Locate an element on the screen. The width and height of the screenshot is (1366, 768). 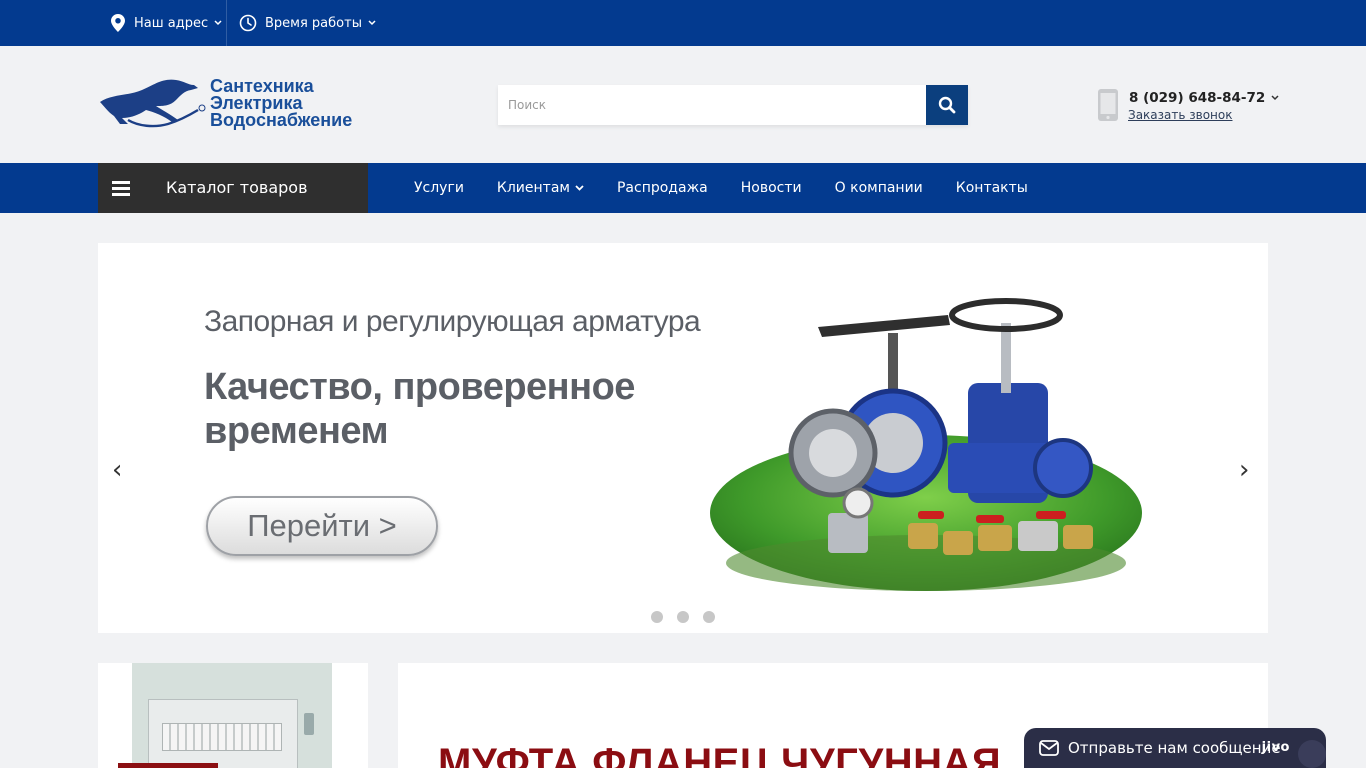
panther-logo-icon is located at coordinates (153, 103).